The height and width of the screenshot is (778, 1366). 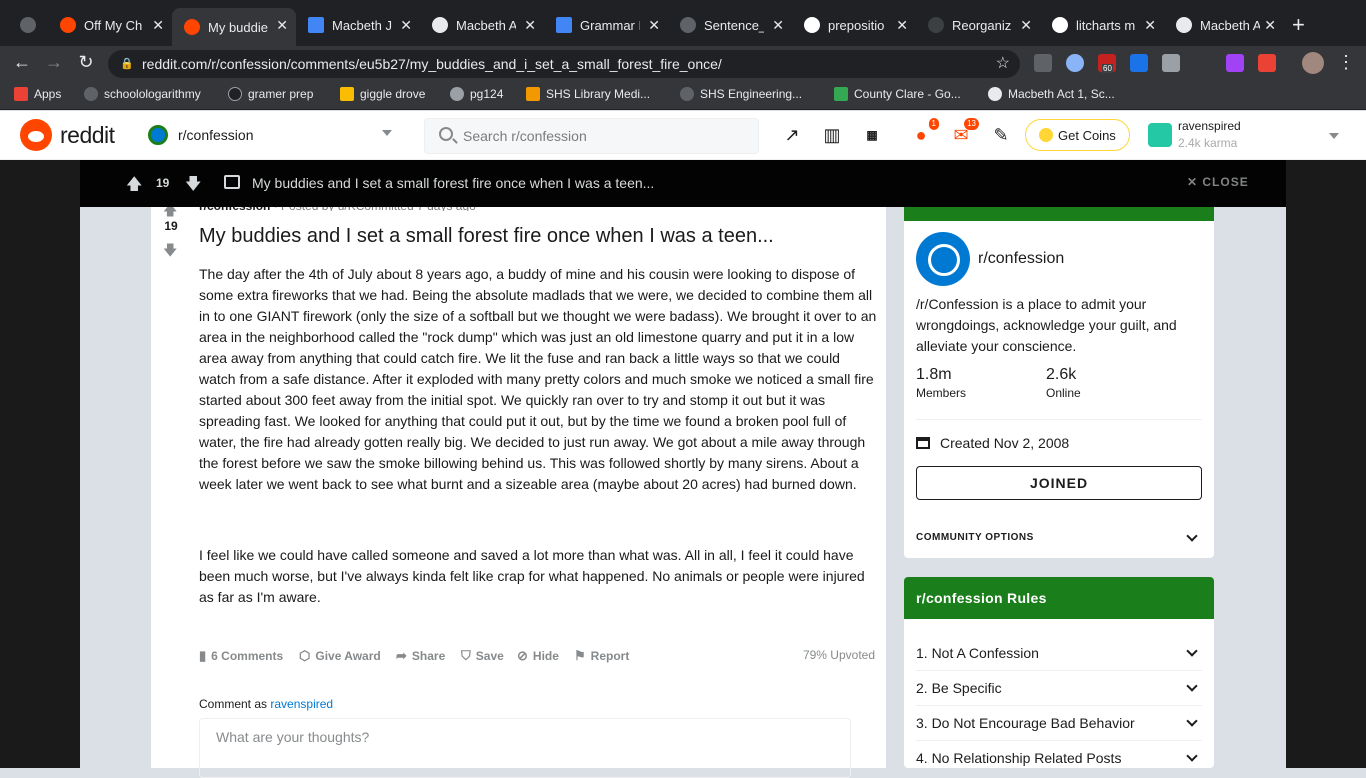 What do you see at coordinates (127, 64) in the screenshot?
I see `lock-icon: 🔒` at bounding box center [127, 64].